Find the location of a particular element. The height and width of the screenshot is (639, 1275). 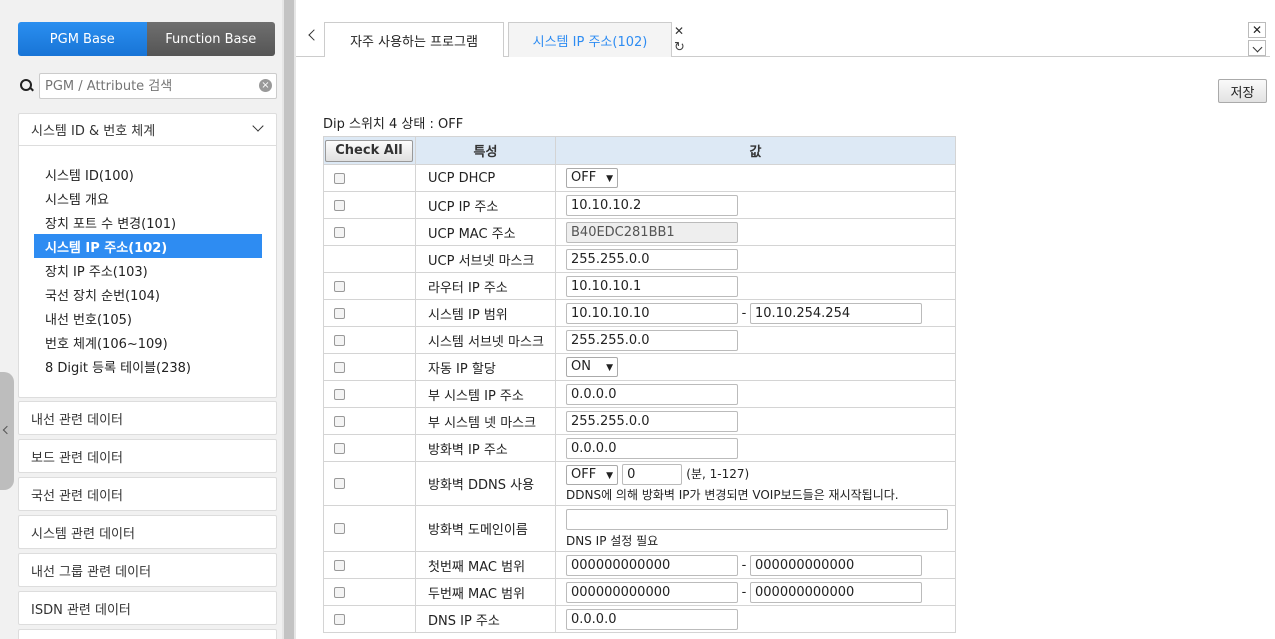

menu-group-trunk: 국선 관련 데이터 is located at coordinates (147, 494).